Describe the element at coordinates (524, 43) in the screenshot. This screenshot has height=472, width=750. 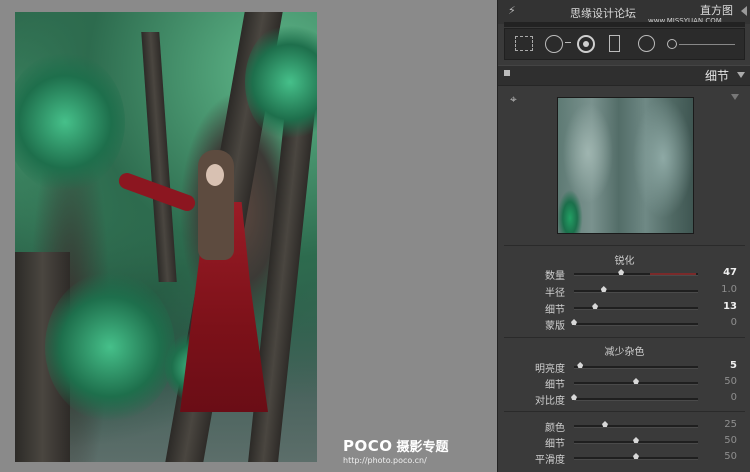
I see `crop-overlay-icon` at that location.